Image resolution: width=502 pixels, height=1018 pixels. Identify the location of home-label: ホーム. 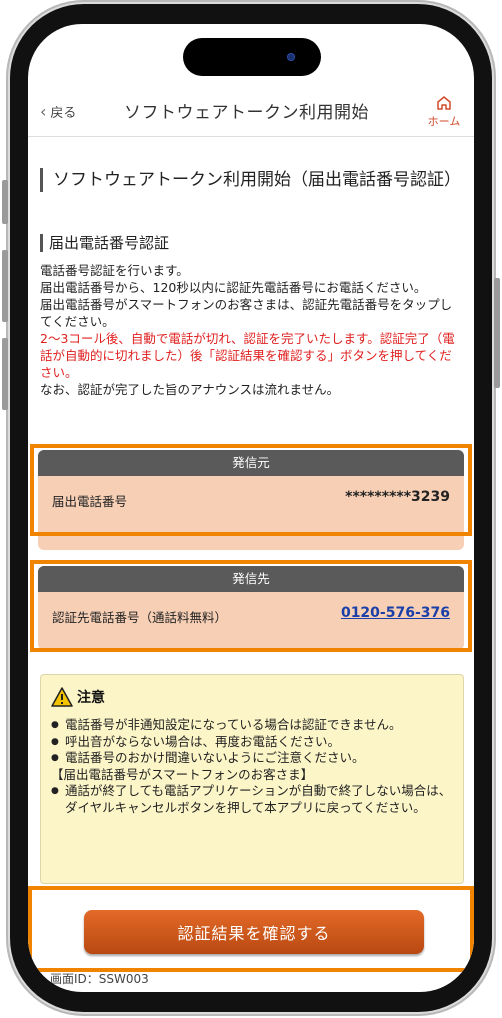
(444, 121).